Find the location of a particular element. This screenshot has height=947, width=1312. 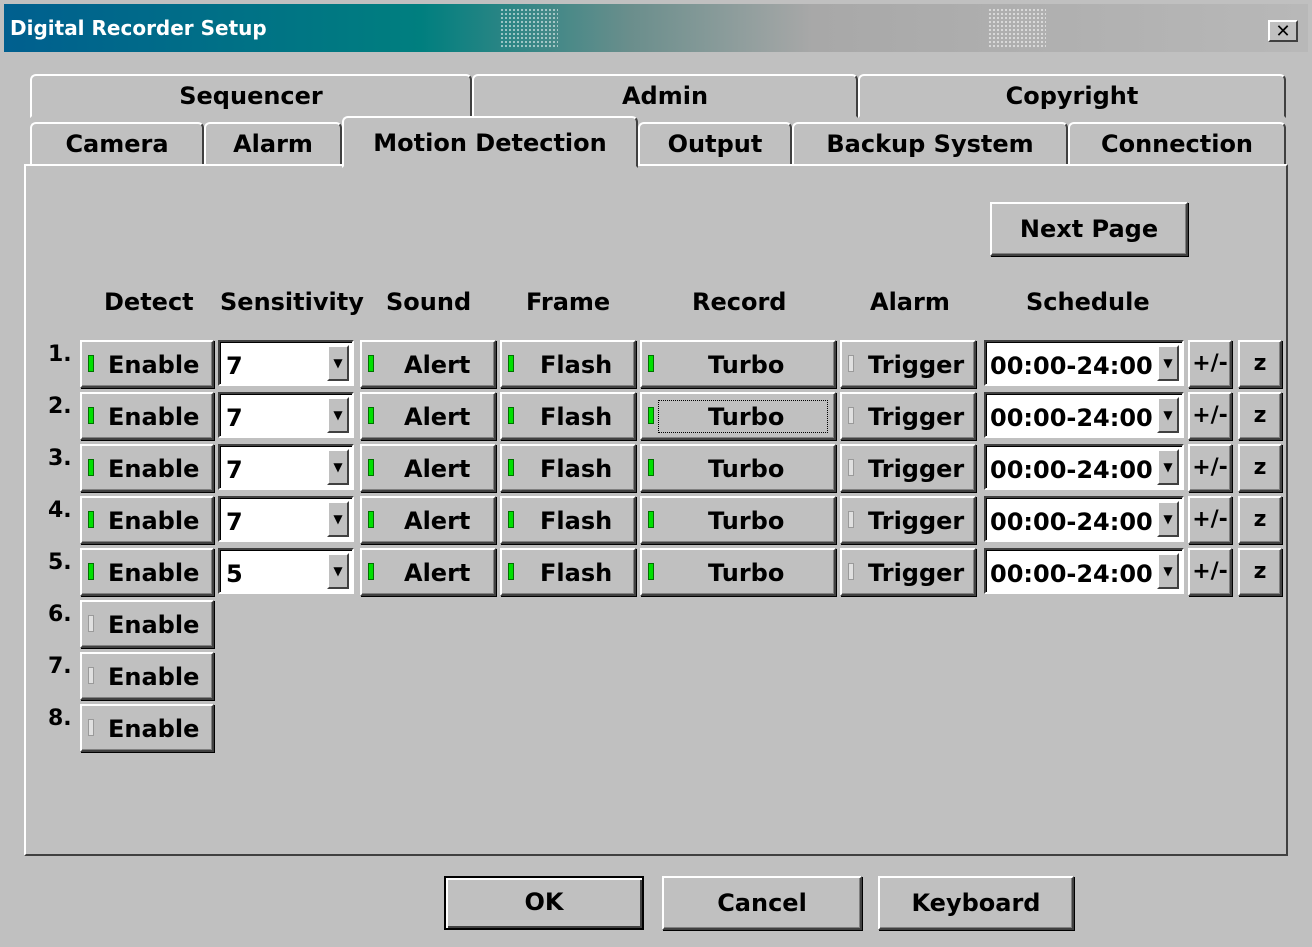

ok-label: OK is located at coordinates (544, 902).